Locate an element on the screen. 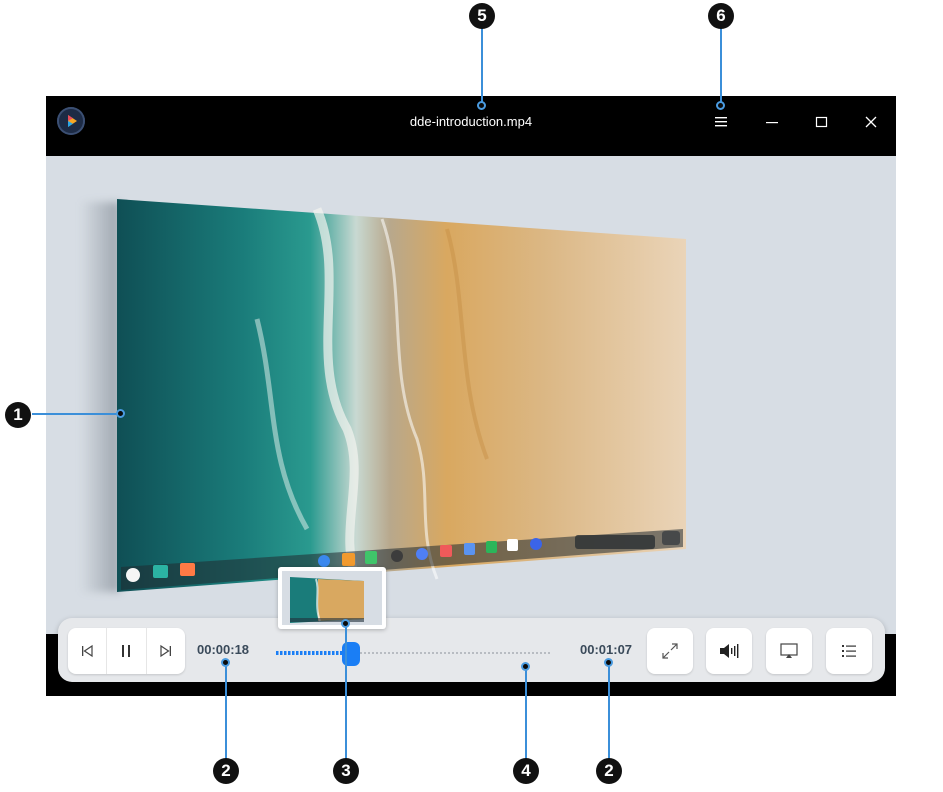  previous-button is located at coordinates (88, 651).